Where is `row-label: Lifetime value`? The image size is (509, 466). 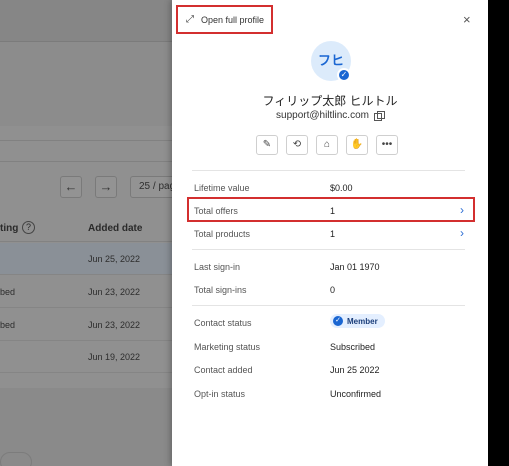
row-label: Lifetime value is located at coordinates (222, 188).